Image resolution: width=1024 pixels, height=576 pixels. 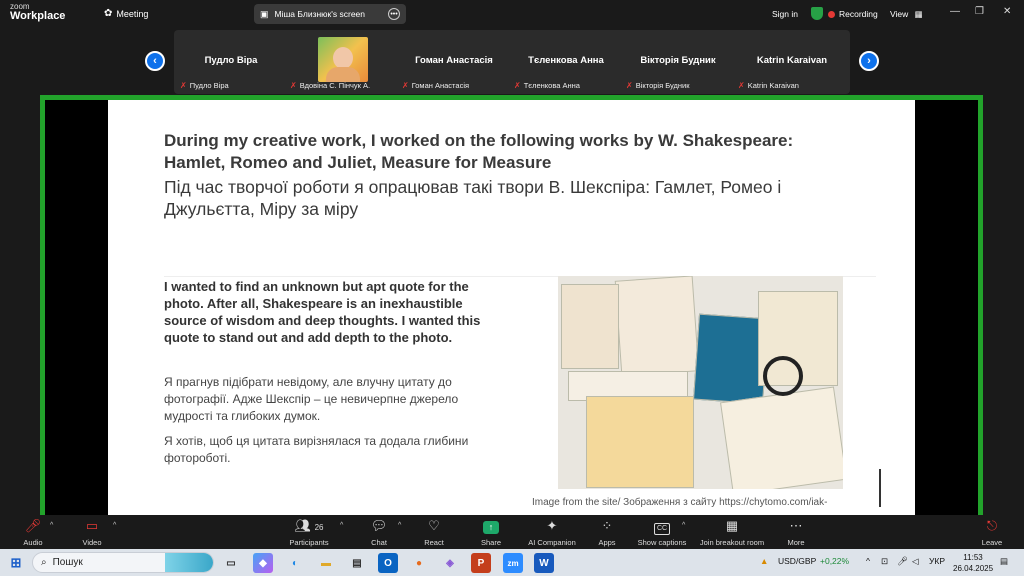 What do you see at coordinates (379, 542) in the screenshot?
I see `chat-label: Chat` at bounding box center [379, 542].